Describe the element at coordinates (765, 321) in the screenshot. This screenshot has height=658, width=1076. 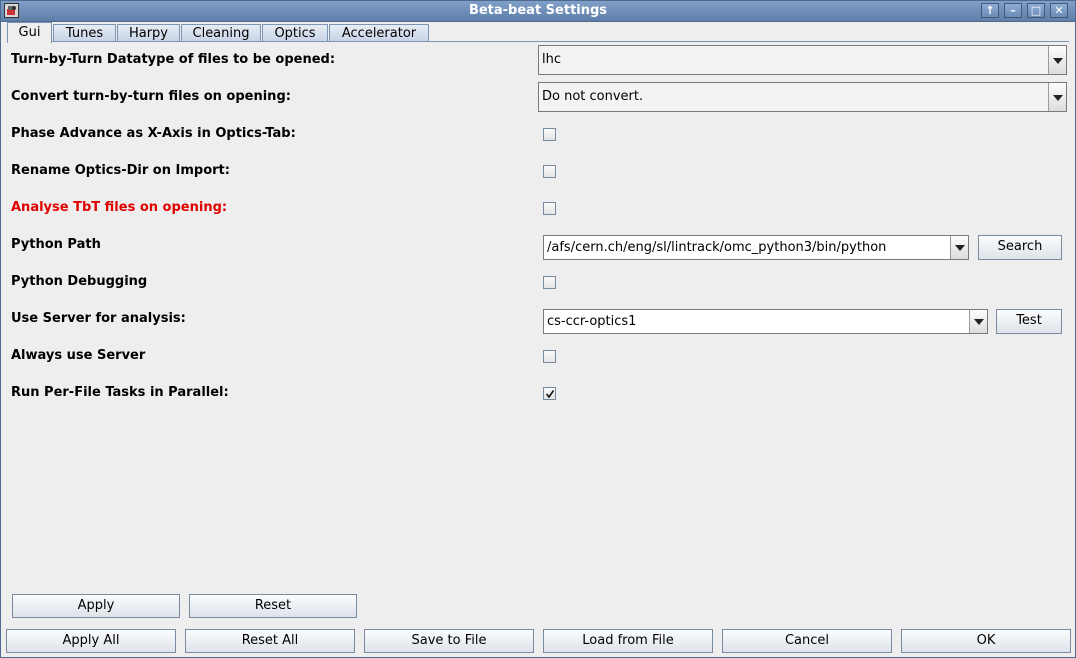
I see `server-combo: cs-ccr-optics1` at that location.